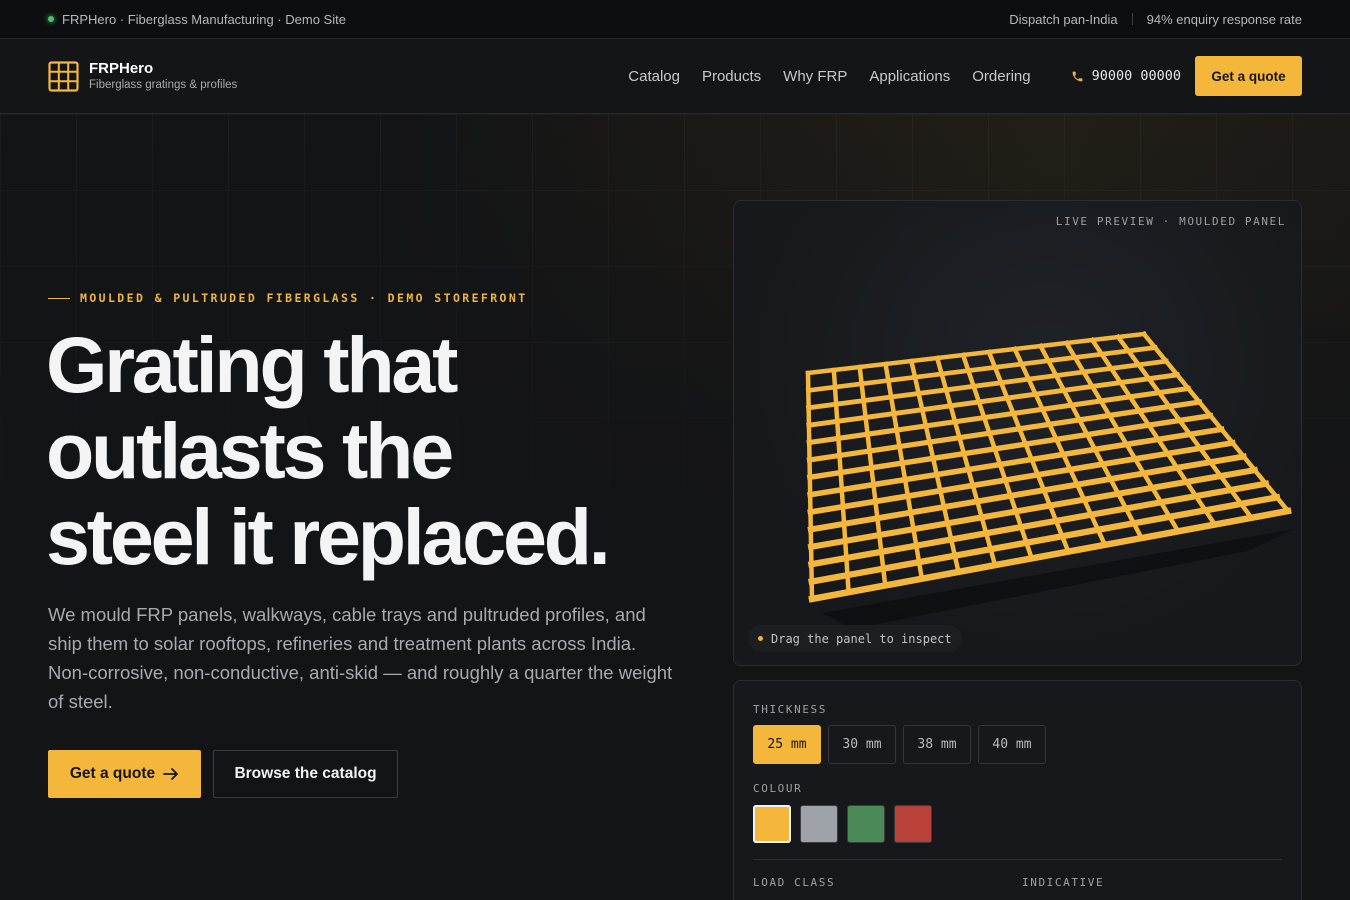 This screenshot has height=900, width=1350. I want to click on thickness-option-38: 38 mm, so click(937, 744).